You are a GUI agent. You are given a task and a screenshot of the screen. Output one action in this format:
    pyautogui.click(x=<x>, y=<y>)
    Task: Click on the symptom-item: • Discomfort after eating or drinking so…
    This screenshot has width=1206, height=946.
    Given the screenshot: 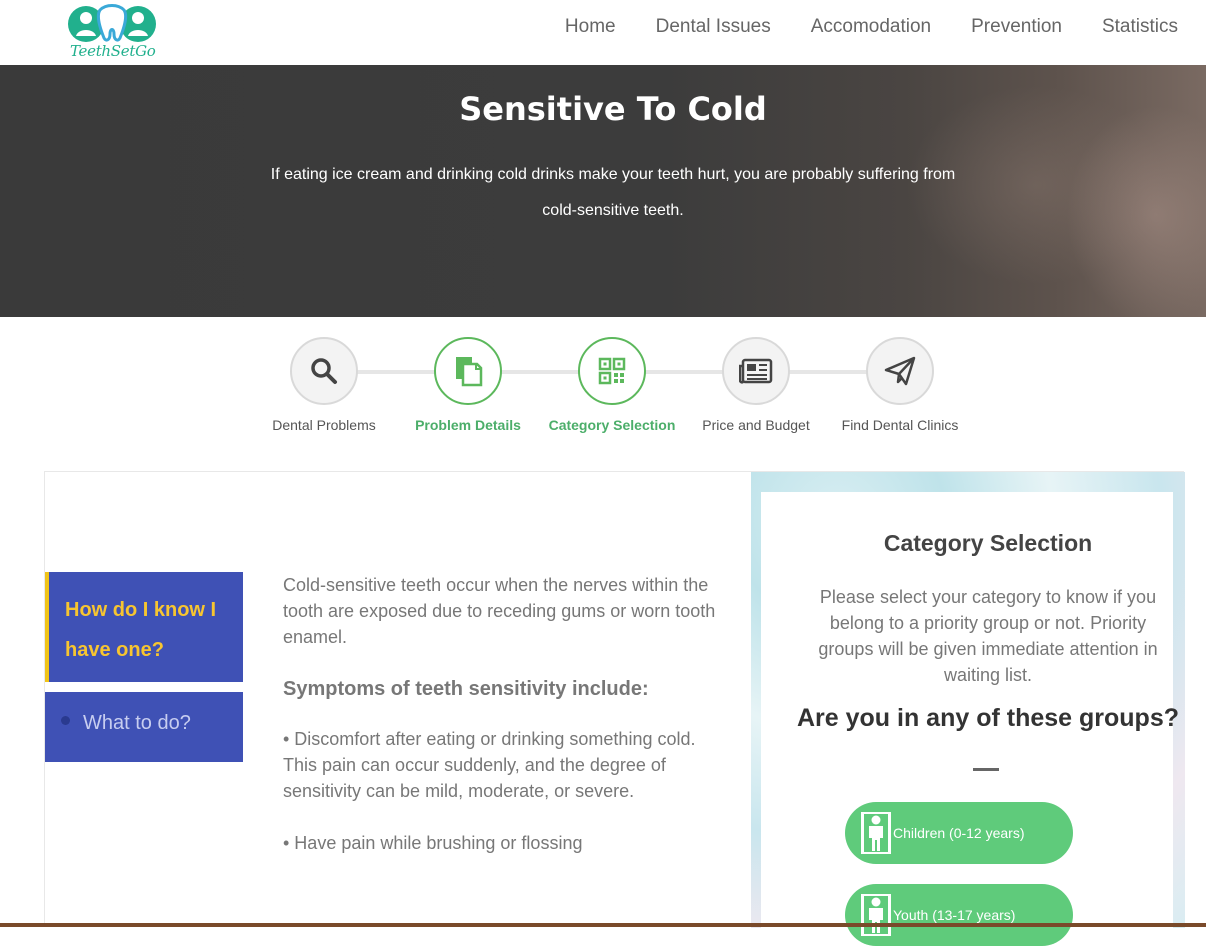 What is the action you would take?
    pyautogui.click(x=489, y=765)
    